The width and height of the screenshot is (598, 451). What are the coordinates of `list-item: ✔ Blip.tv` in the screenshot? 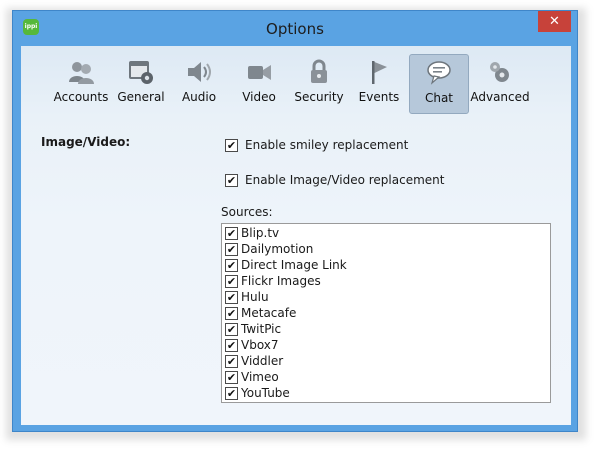 It's located at (386, 233).